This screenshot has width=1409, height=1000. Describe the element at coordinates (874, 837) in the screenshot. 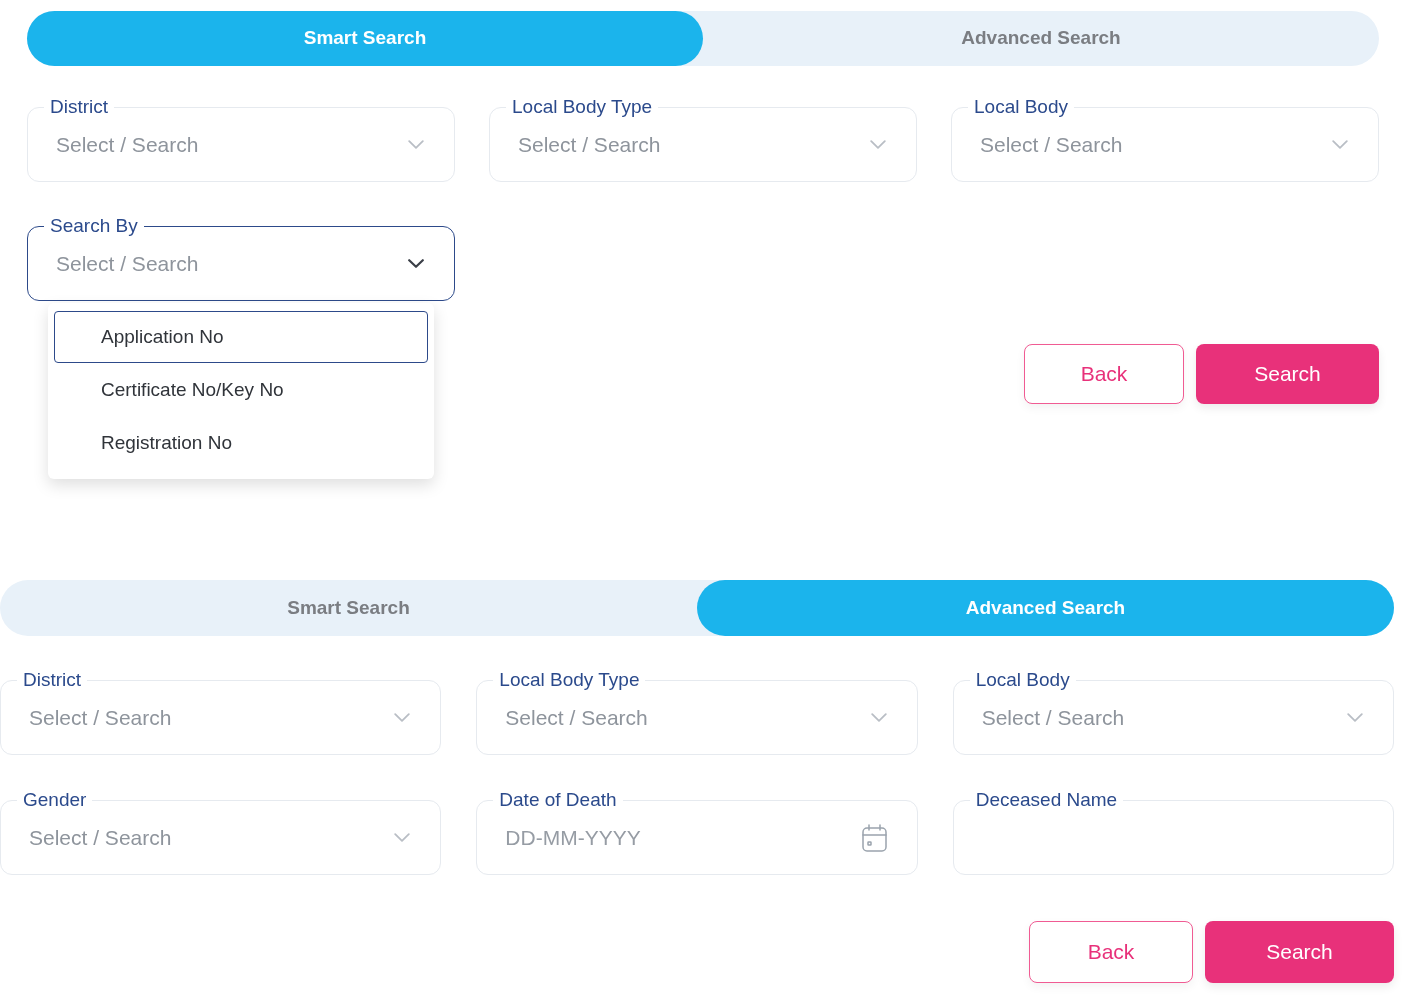

I see `calendar-icon` at that location.